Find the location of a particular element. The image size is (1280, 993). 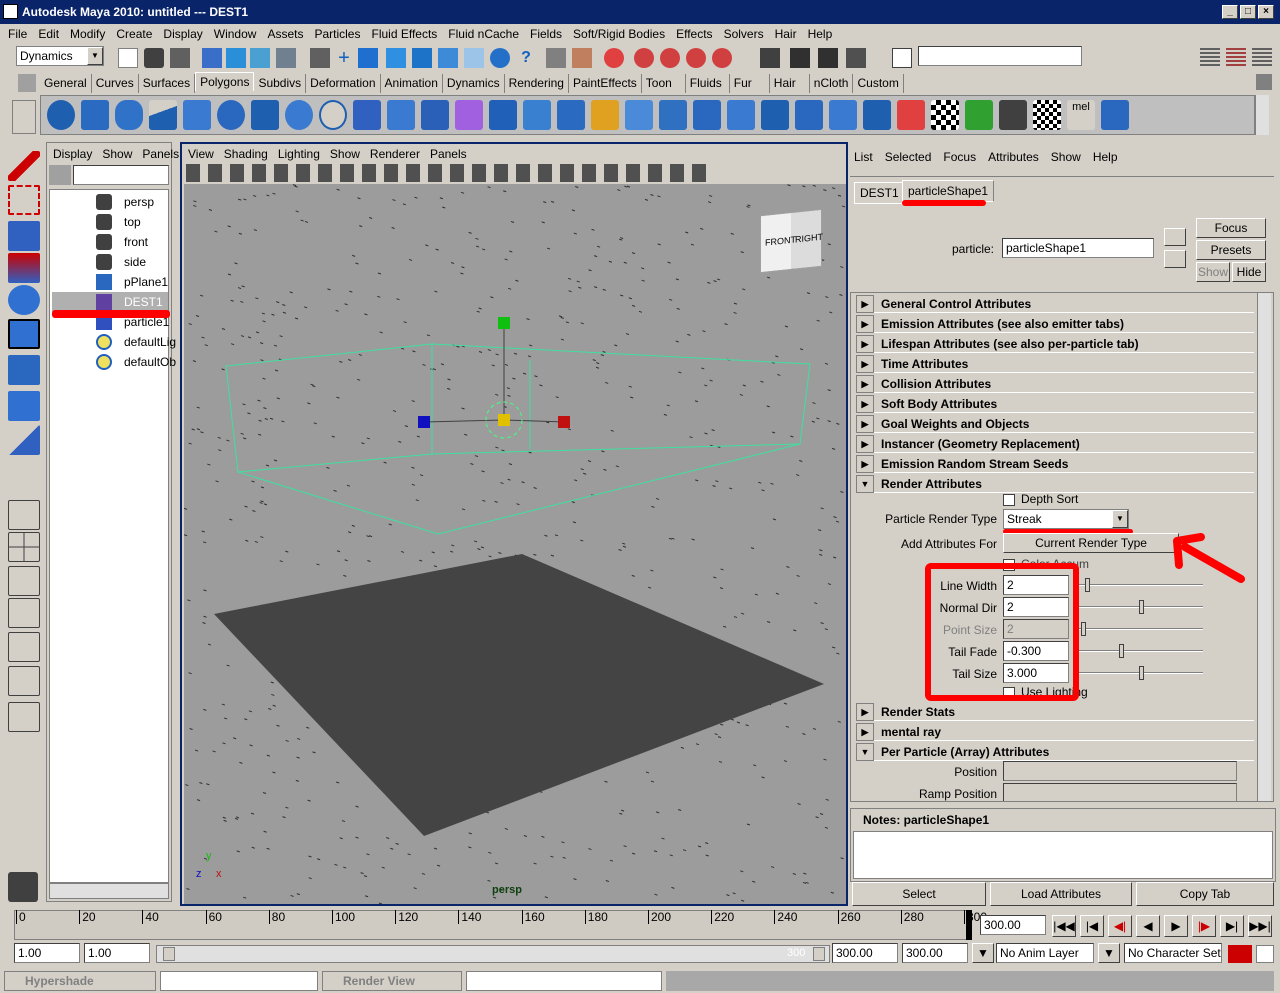

help-line-icon: ? is located at coordinates (526, 58).